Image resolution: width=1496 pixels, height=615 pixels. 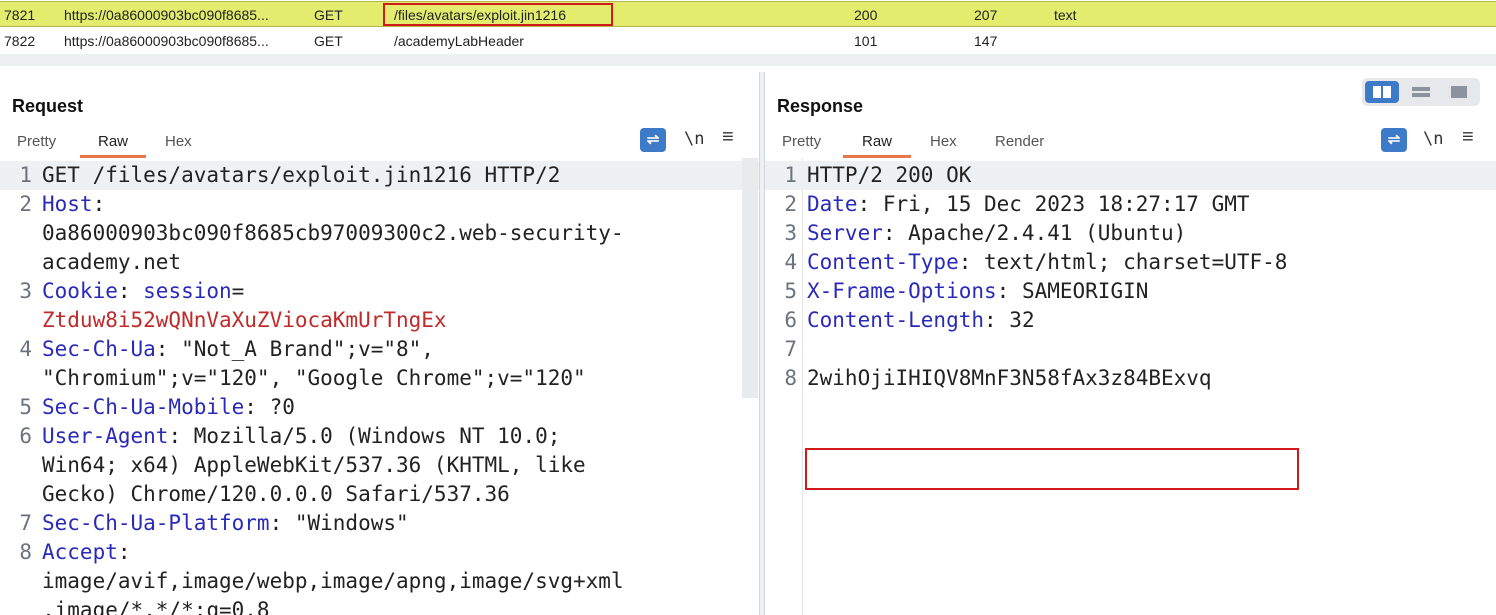 What do you see at coordinates (48, 106) in the screenshot?
I see `request-title: Request` at bounding box center [48, 106].